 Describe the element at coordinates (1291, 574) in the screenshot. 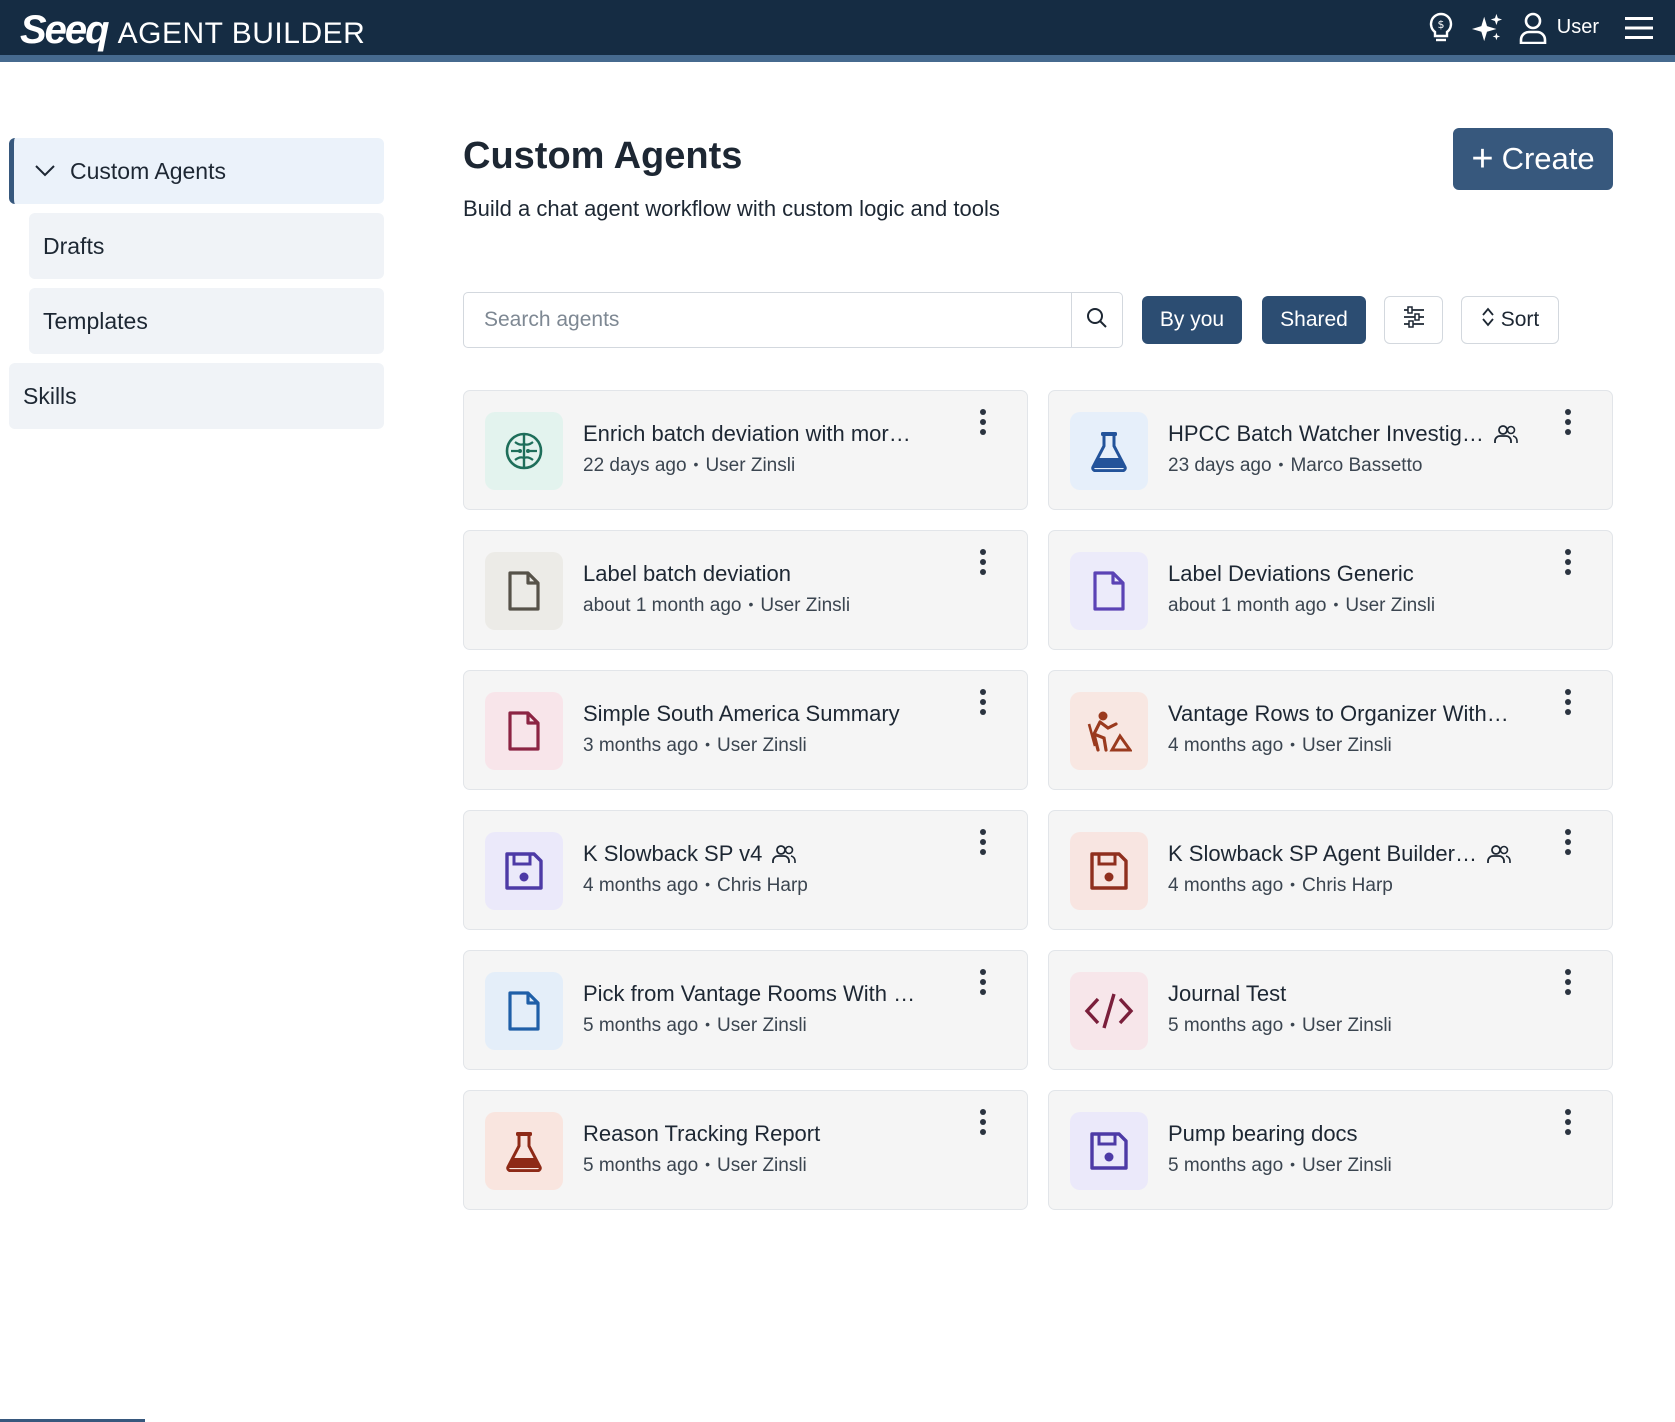

I see `agent-title: Label Deviations Generic` at that location.